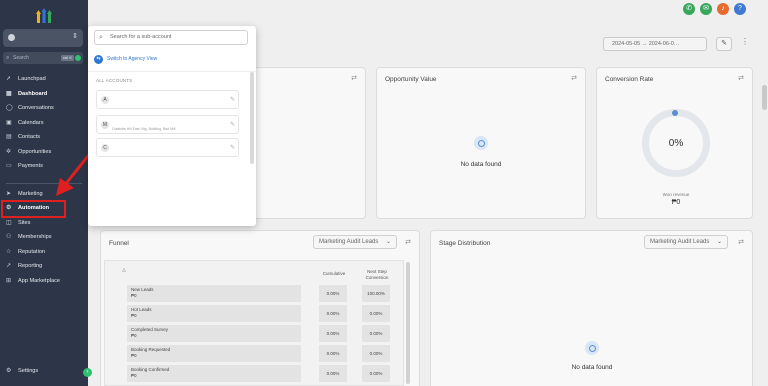 The image size is (768, 386). What do you see at coordinates (629, 79) in the screenshot?
I see `card-title: Conversion Rate` at bounding box center [629, 79].